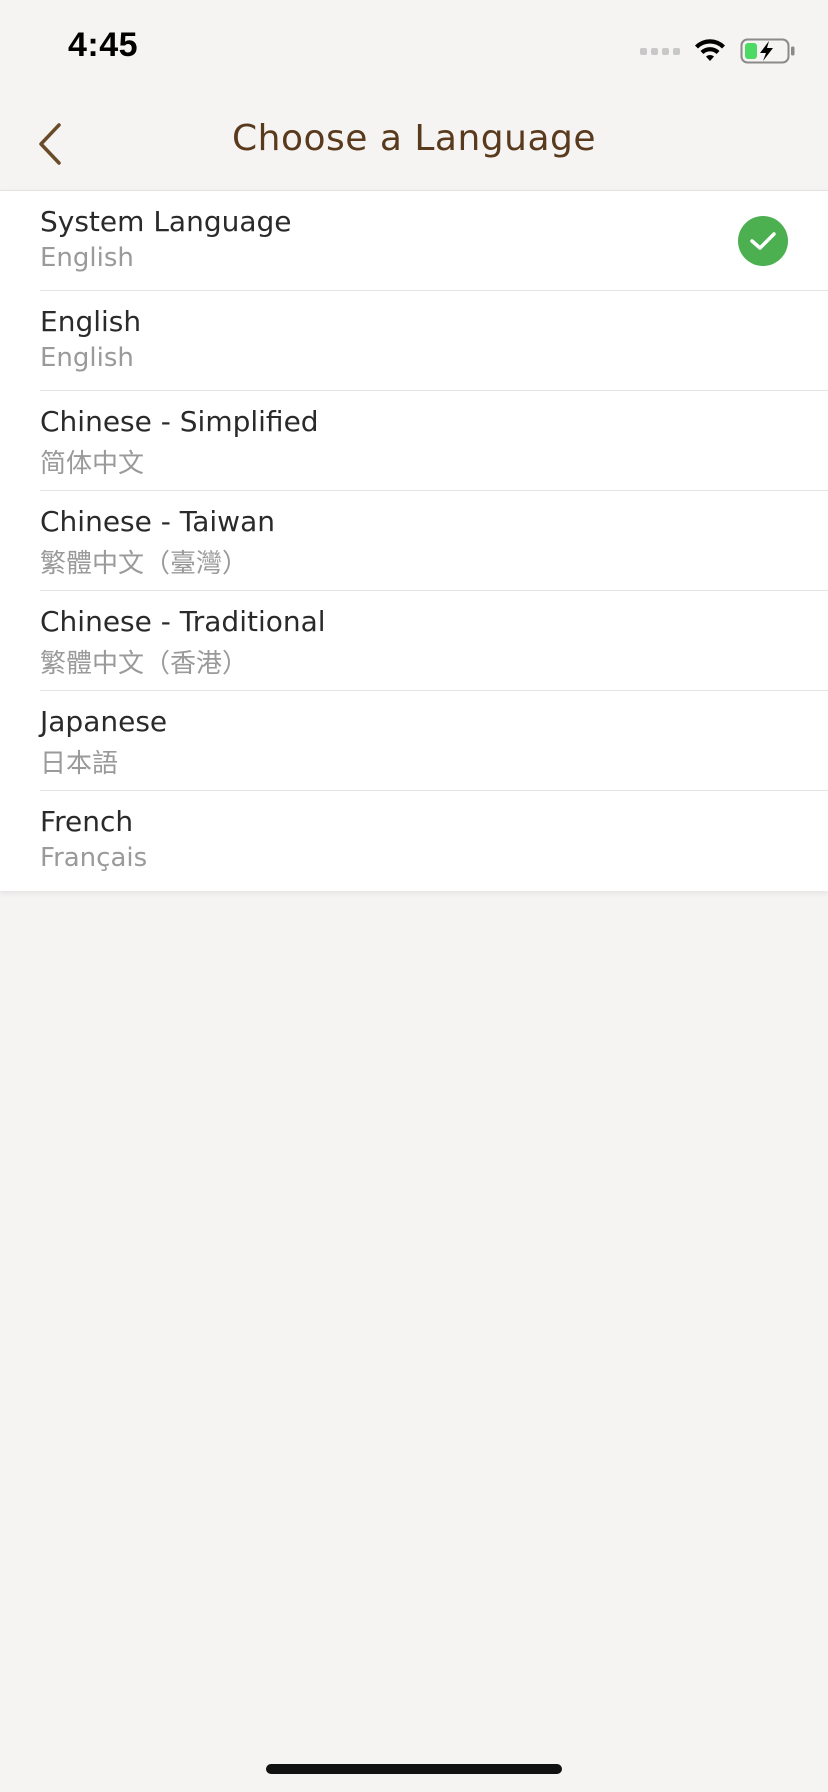 This screenshot has height=1792, width=828. What do you see at coordinates (660, 51) in the screenshot?
I see `cellular-signal-icon` at bounding box center [660, 51].